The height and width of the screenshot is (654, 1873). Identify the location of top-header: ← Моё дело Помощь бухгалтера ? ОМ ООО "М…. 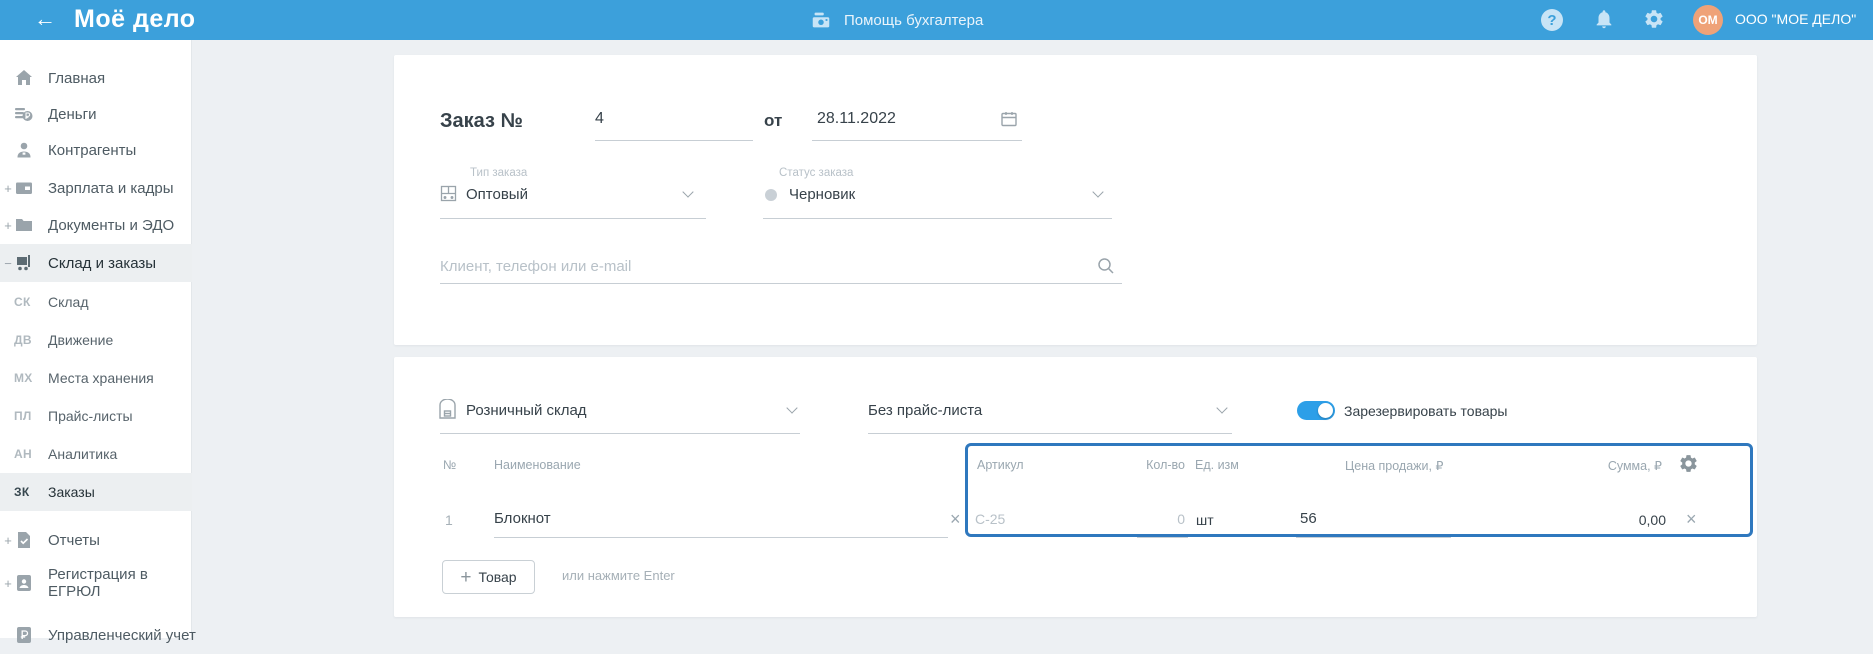
(936, 20).